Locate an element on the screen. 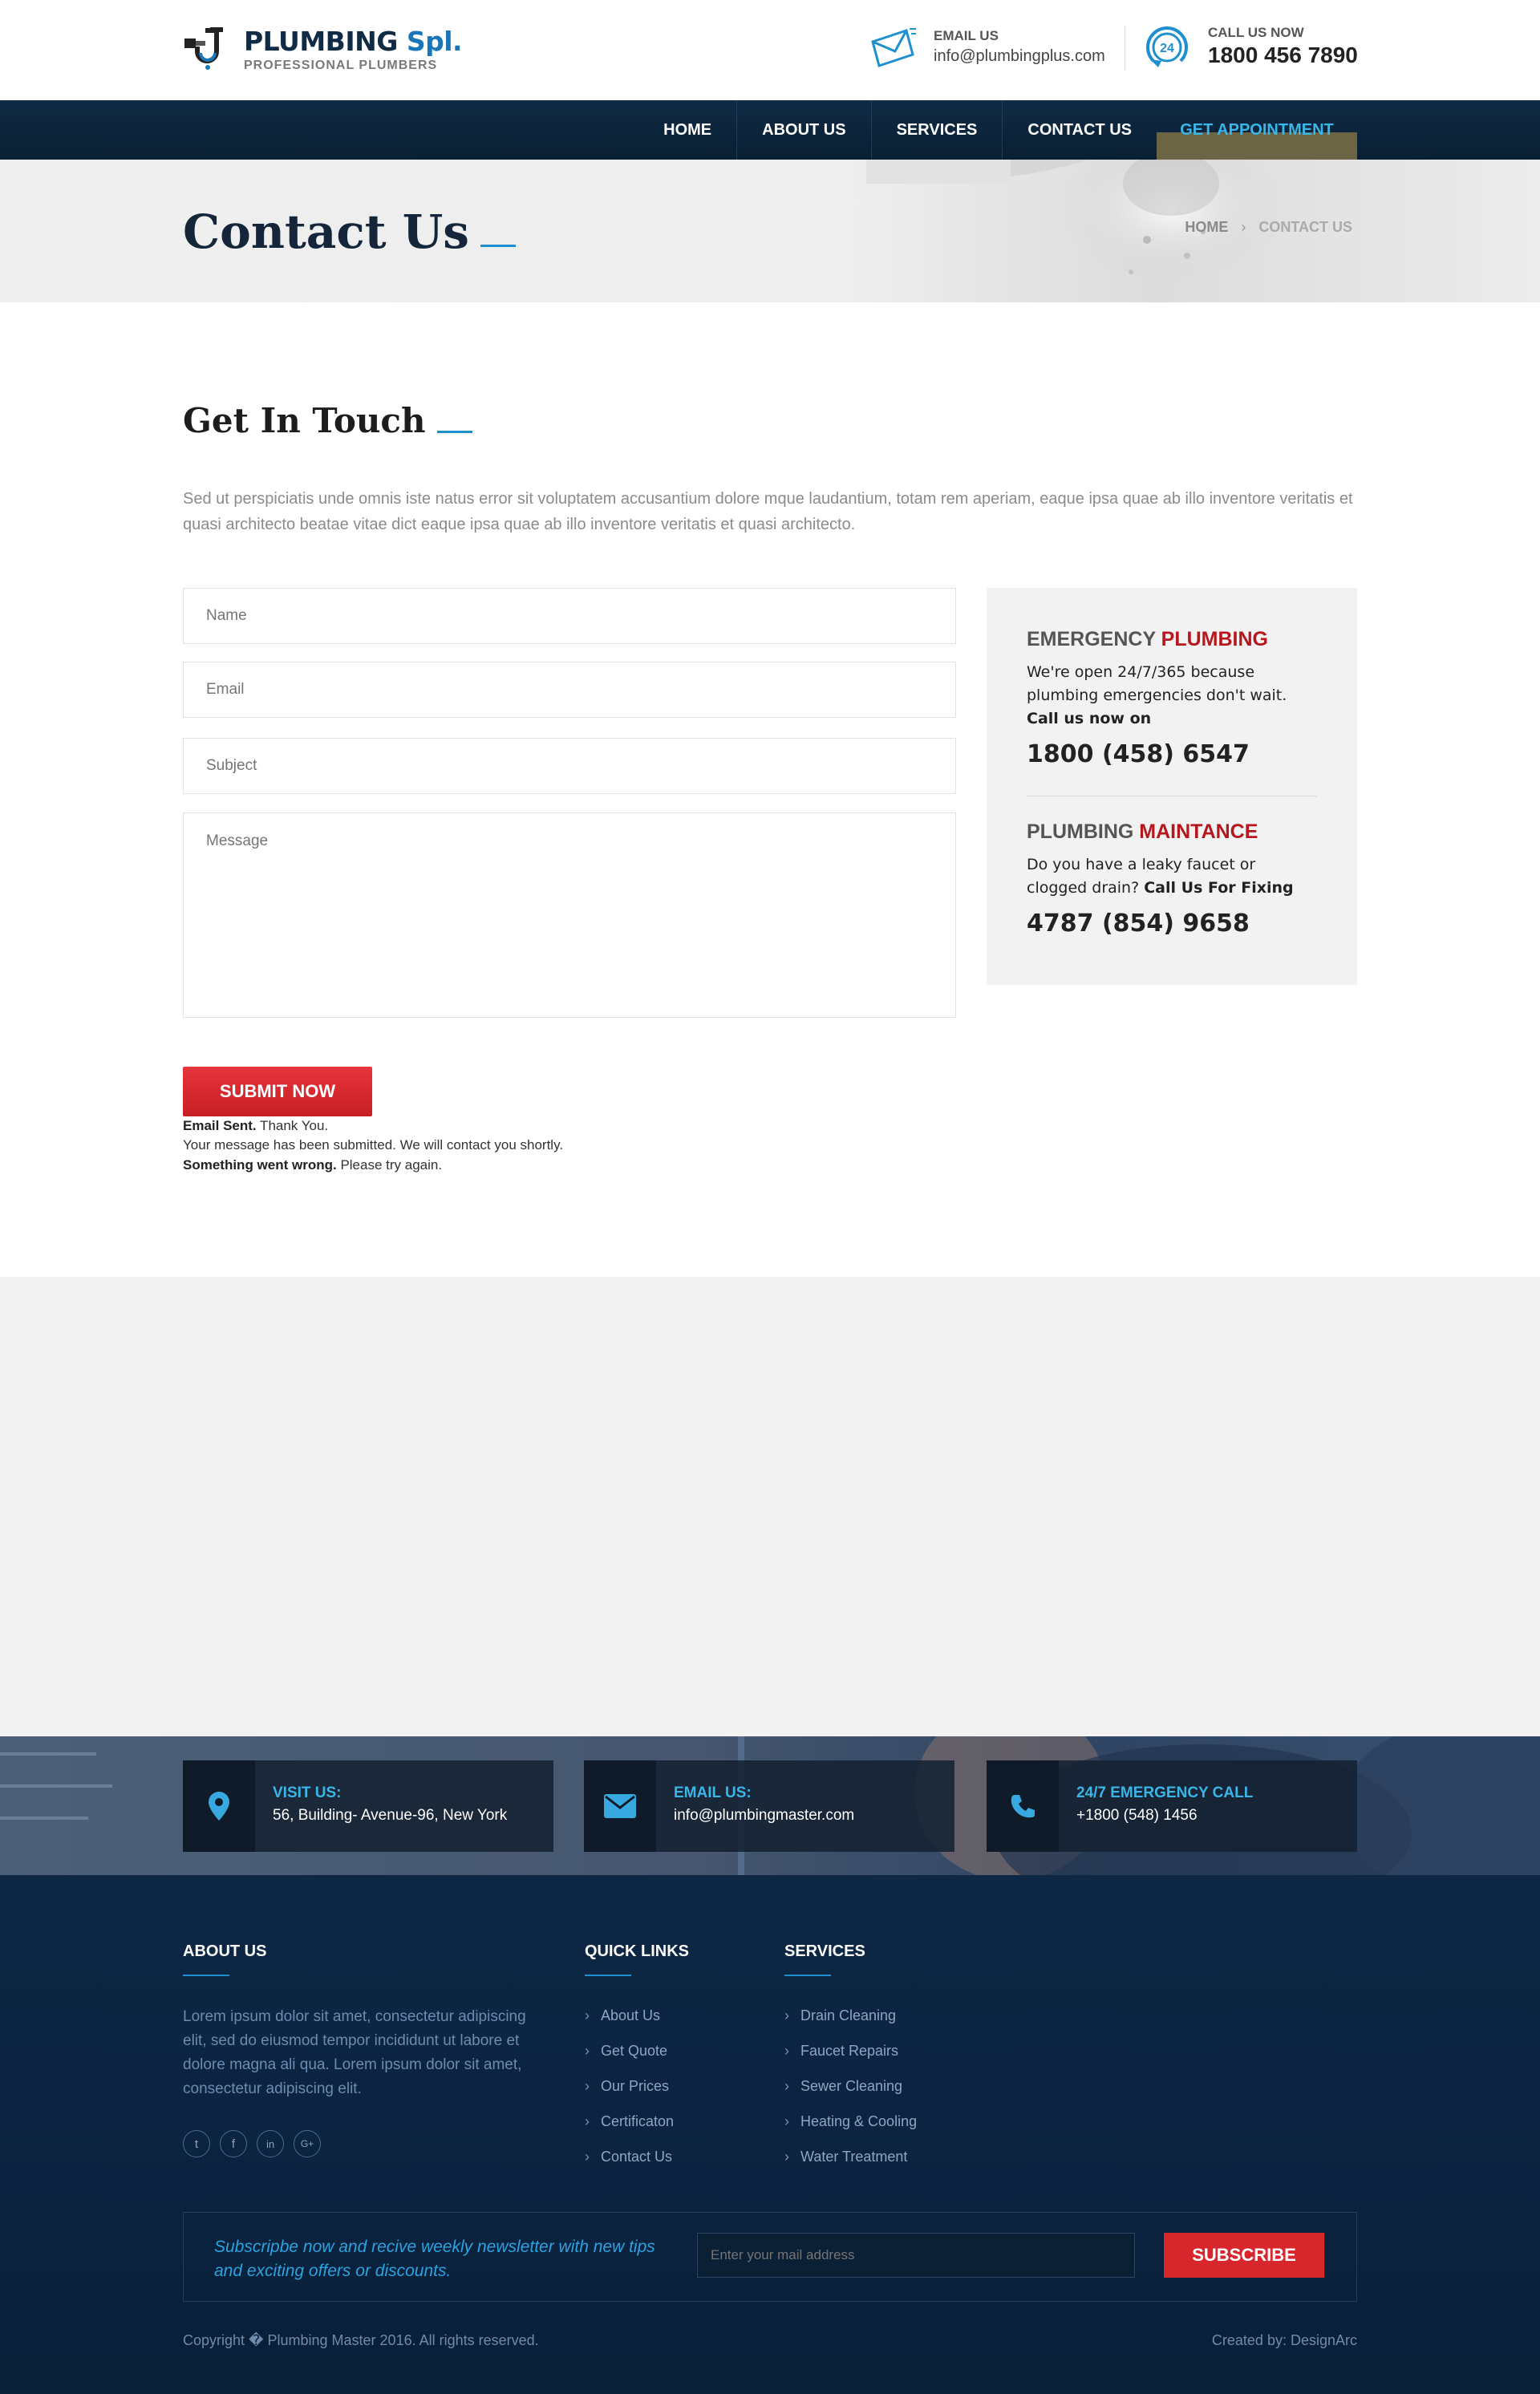 This screenshot has height=2394, width=1540. breadcrumb-current: CONTACT US is located at coordinates (1305, 227).